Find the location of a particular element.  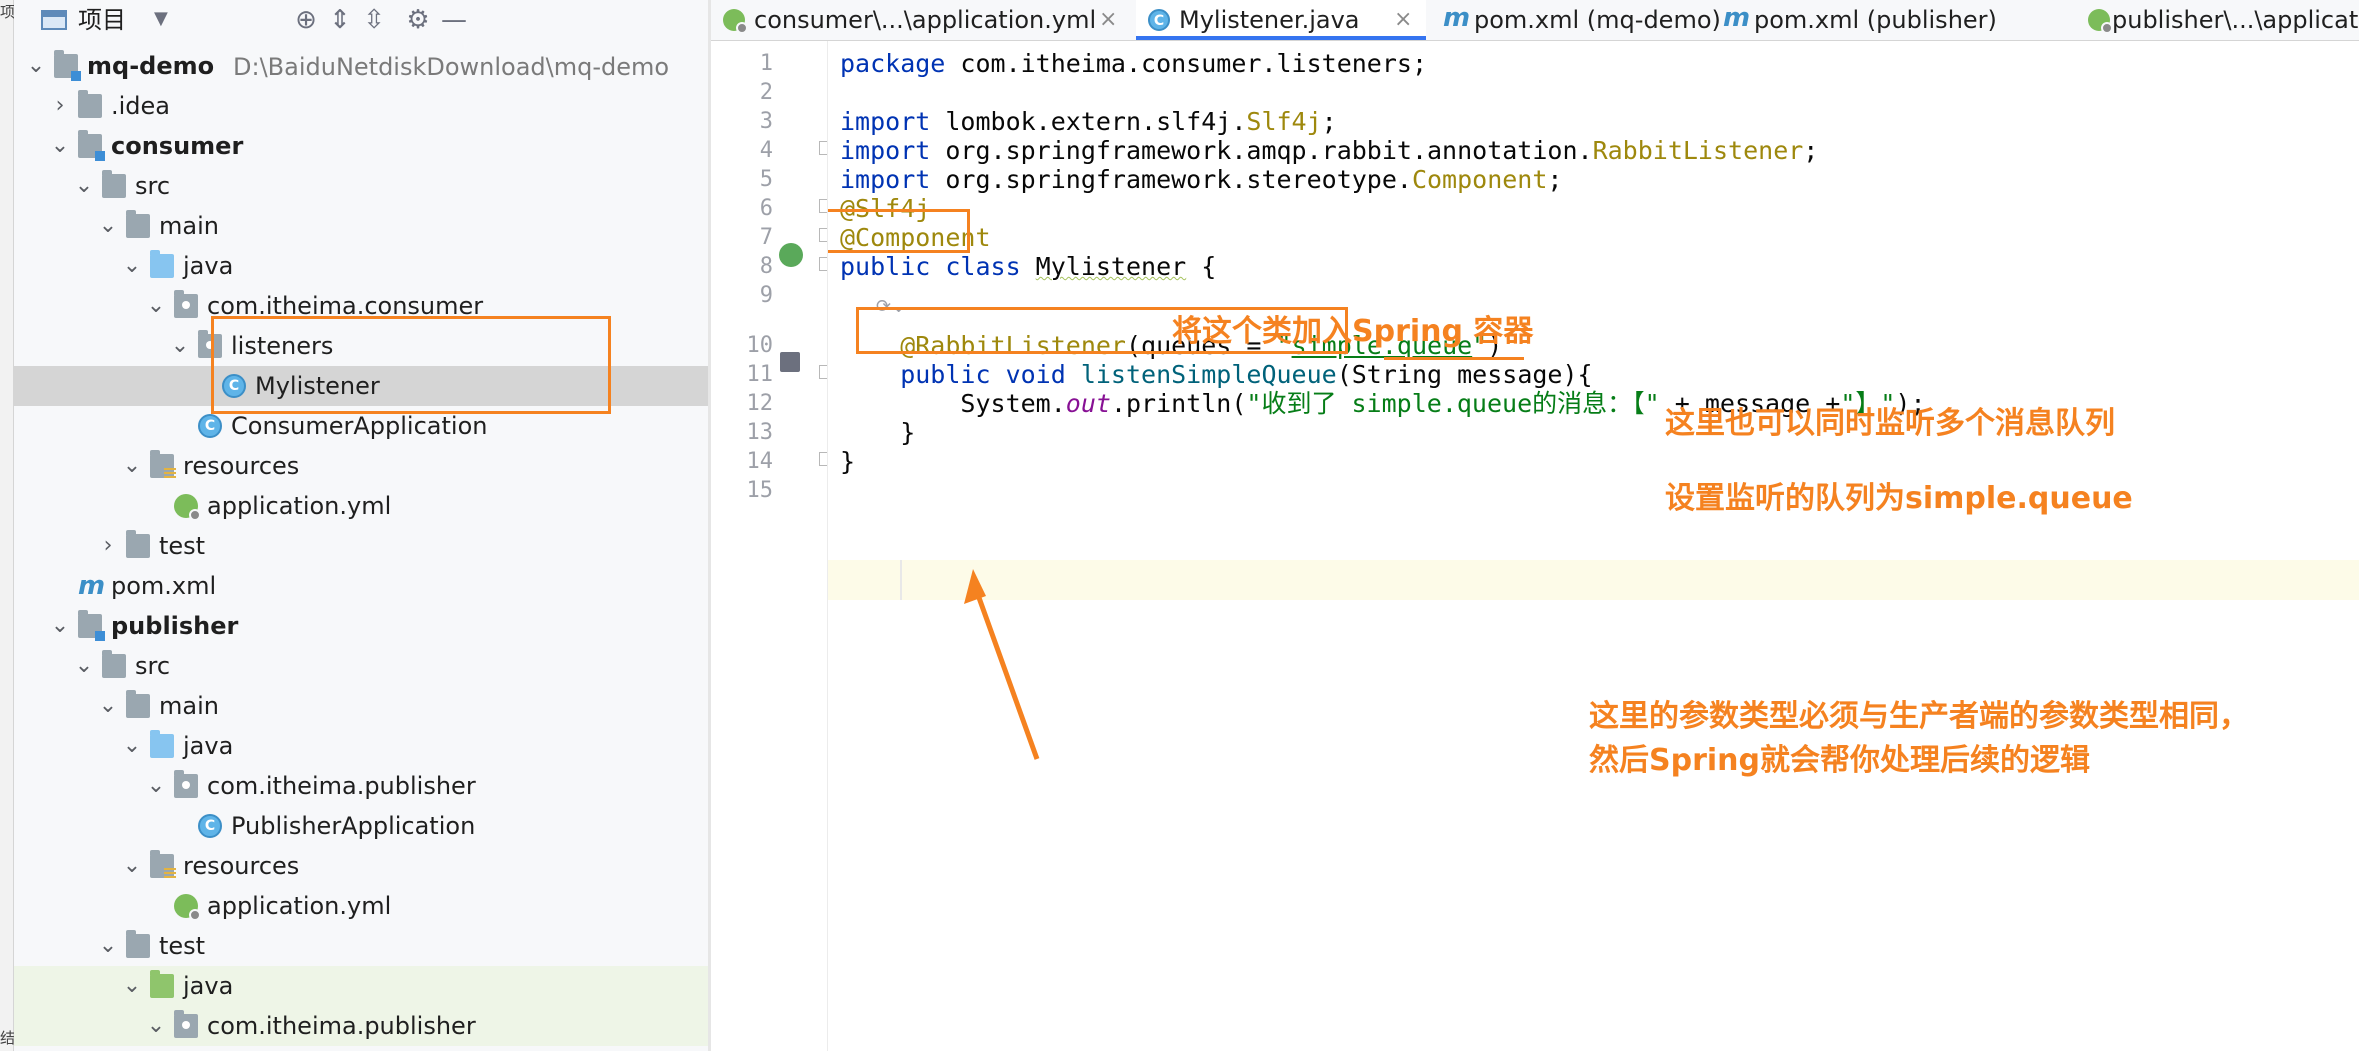

line-number: 13 is located at coordinates (760, 432).